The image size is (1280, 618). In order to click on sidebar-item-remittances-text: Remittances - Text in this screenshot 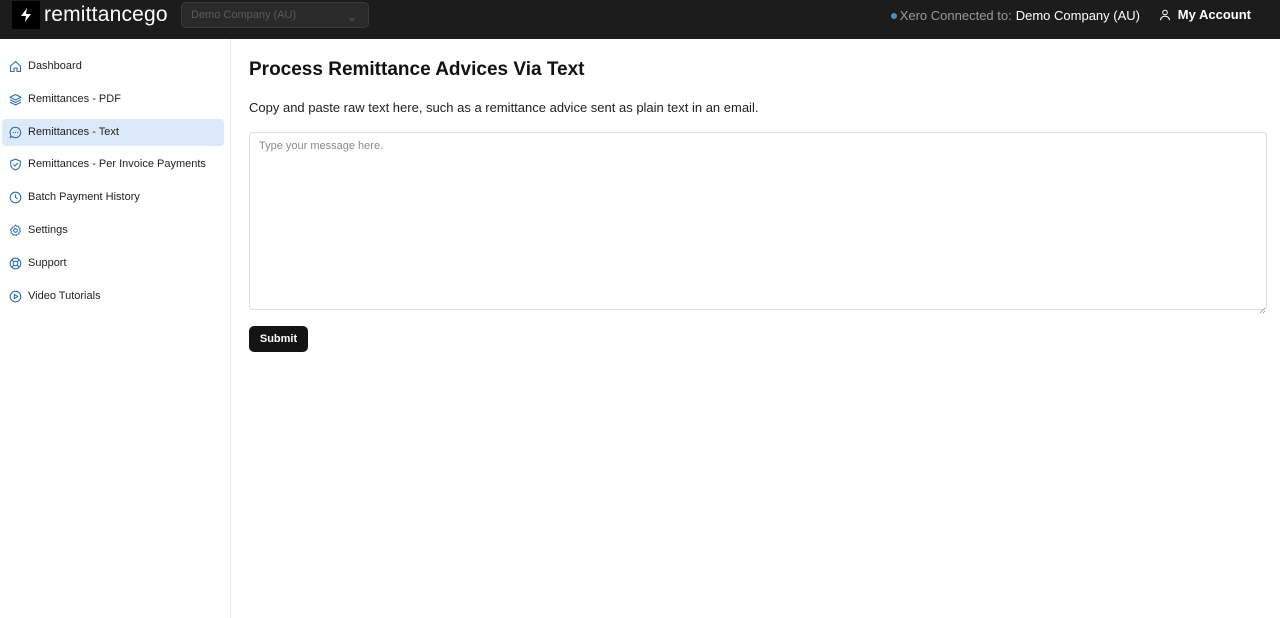, I will do `click(113, 132)`.